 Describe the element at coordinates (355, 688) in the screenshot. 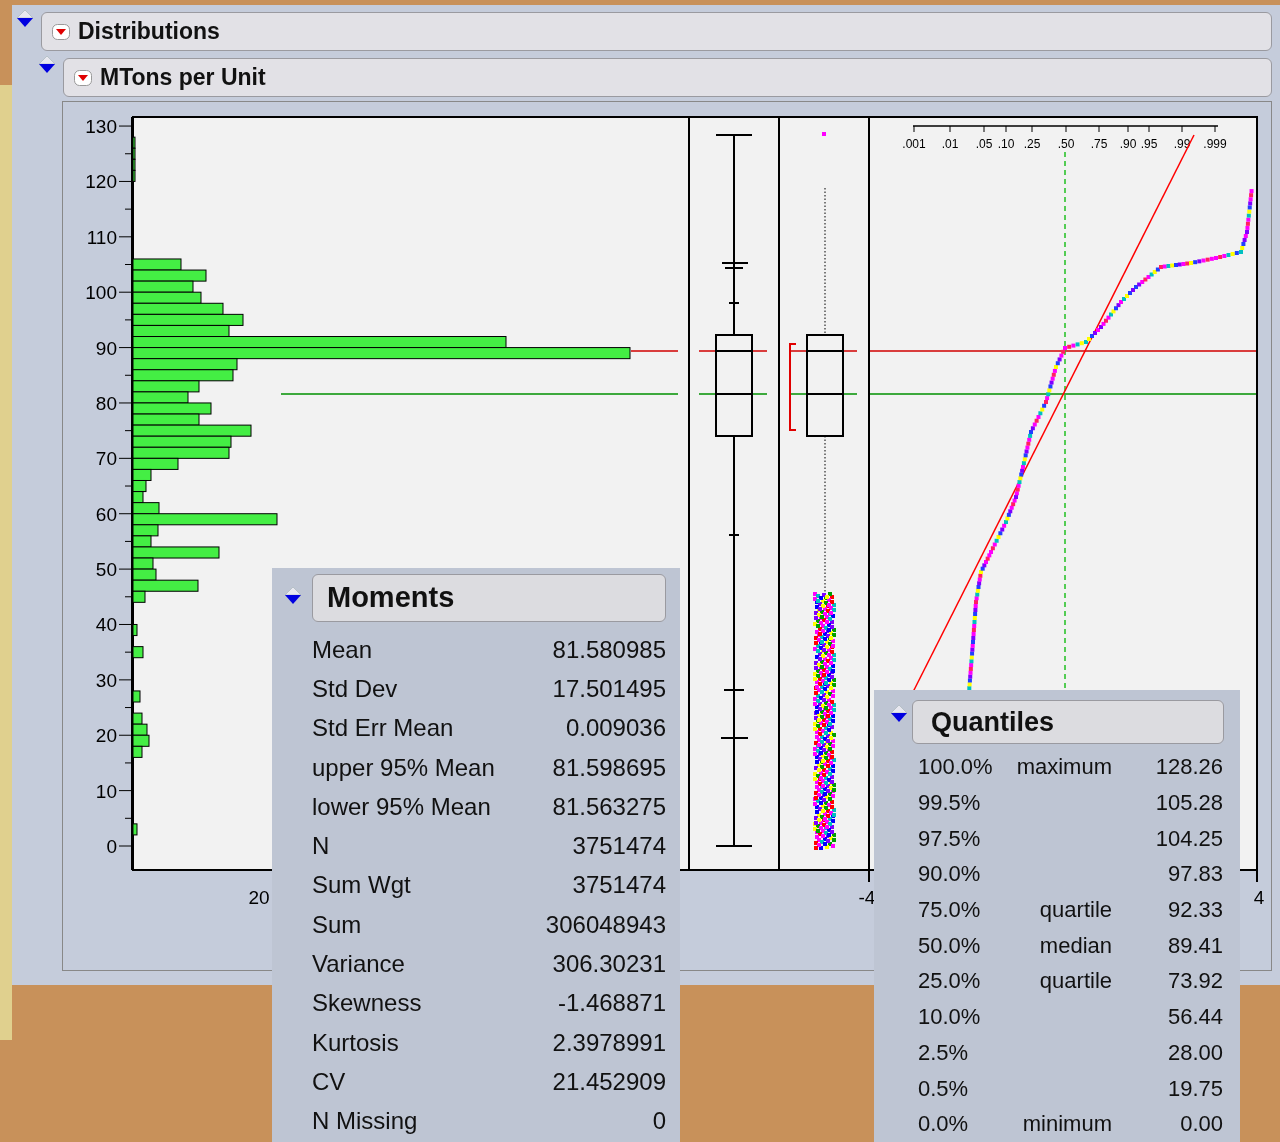

I see `stat-label: Std Dev` at that location.